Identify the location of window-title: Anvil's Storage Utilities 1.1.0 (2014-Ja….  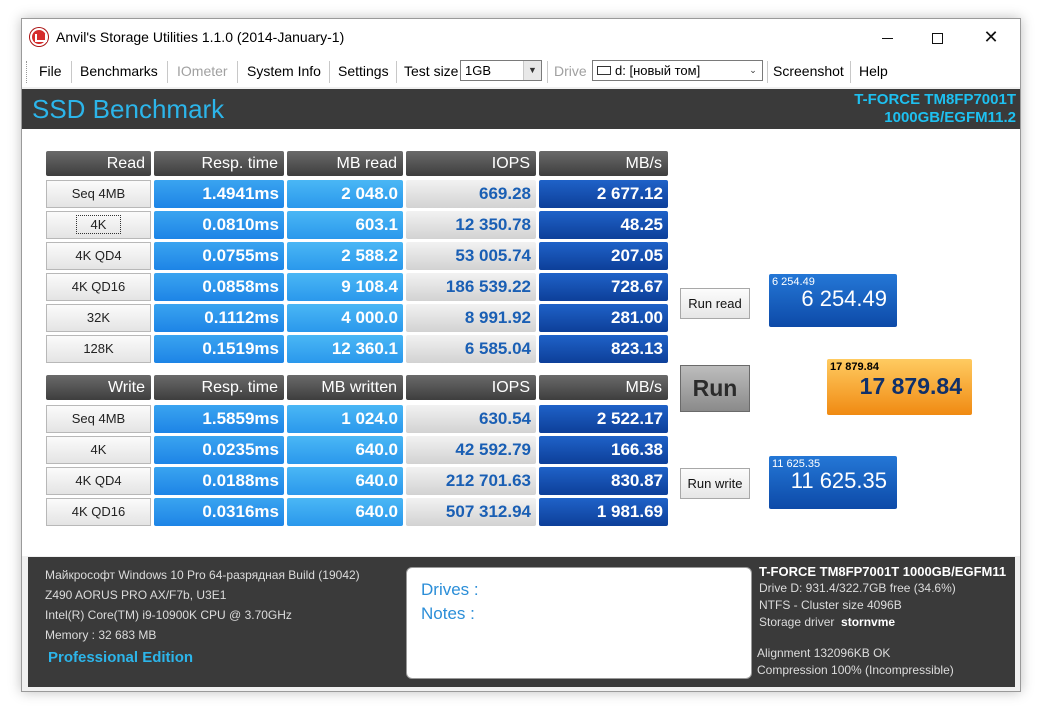
(200, 37).